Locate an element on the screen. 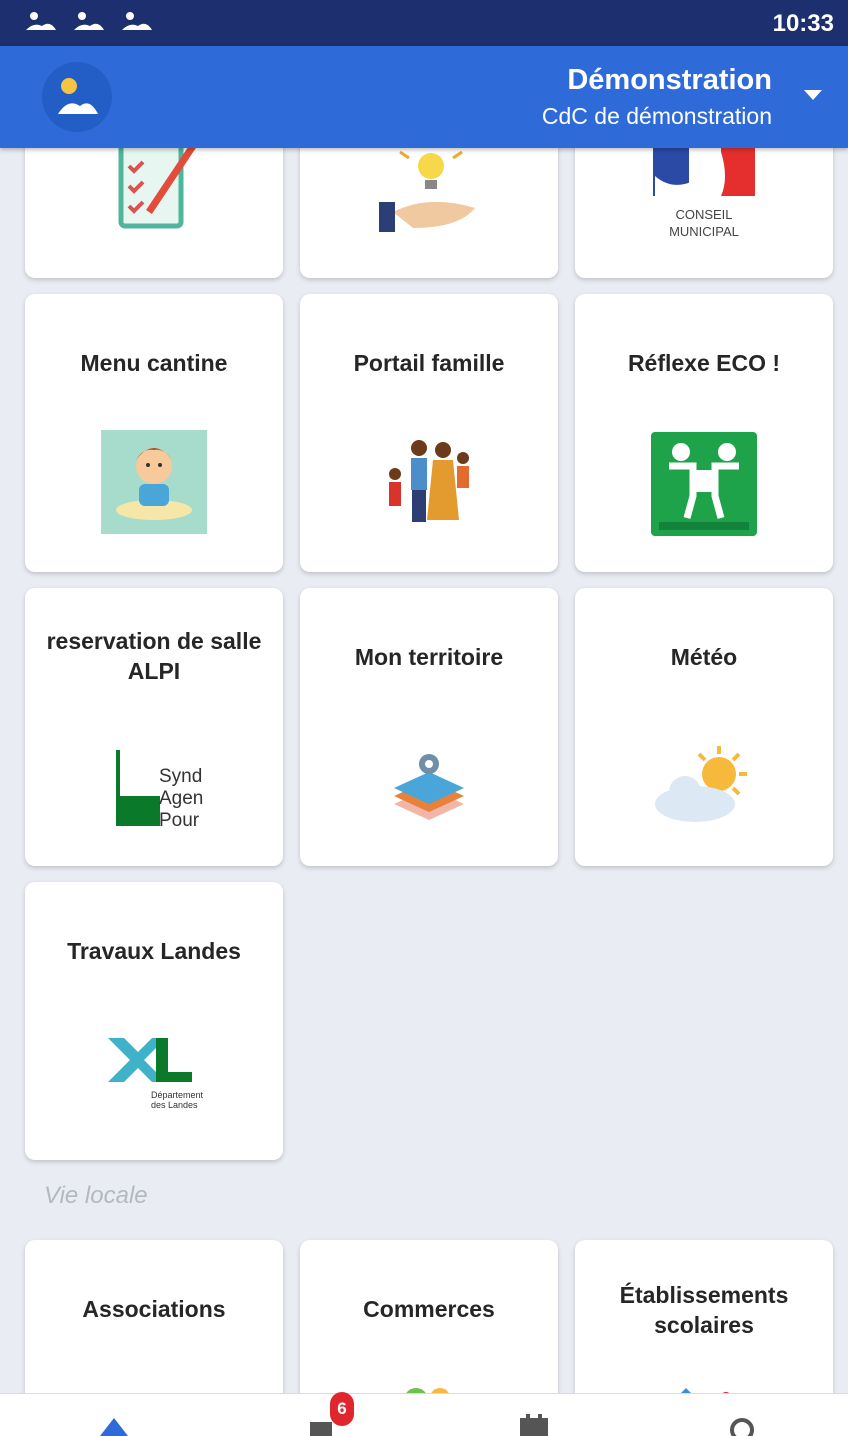 This screenshot has width=848, height=1436. notification-badge: 6 is located at coordinates (342, 1409).